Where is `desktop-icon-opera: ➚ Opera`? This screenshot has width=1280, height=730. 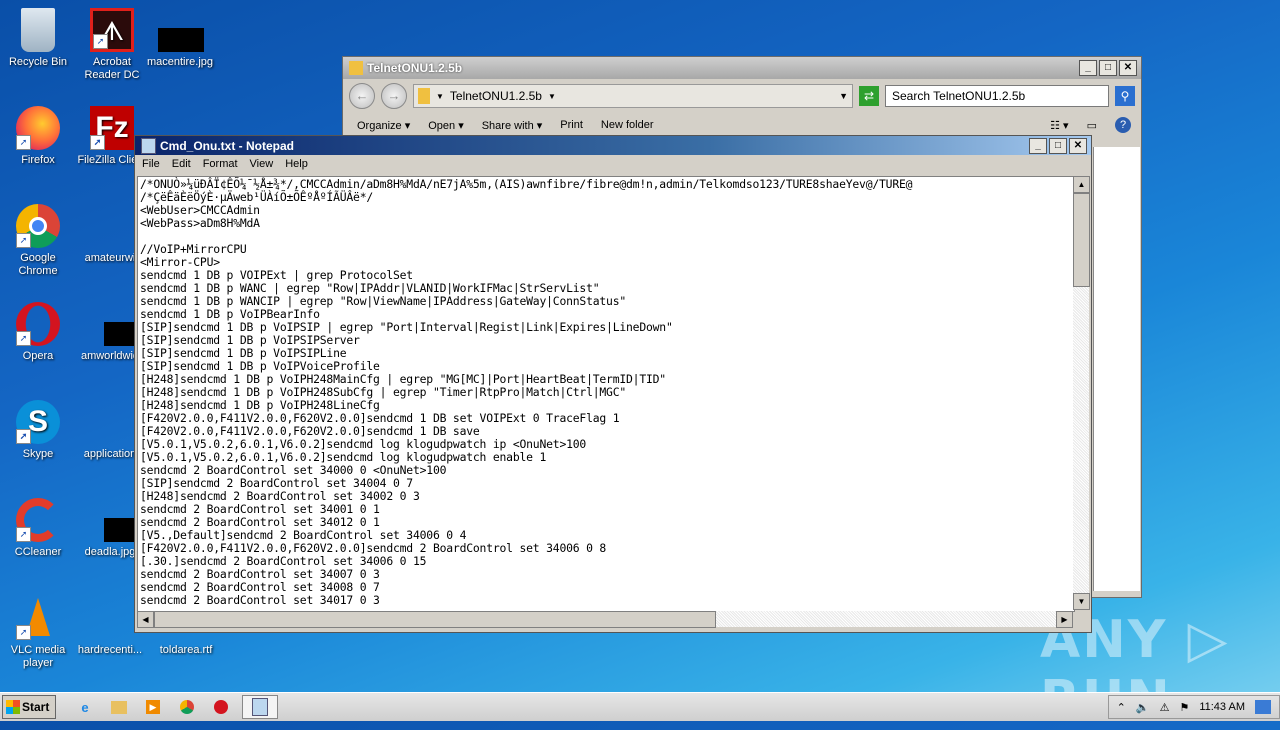 desktop-icon-opera: ➚ Opera is located at coordinates (38, 332).